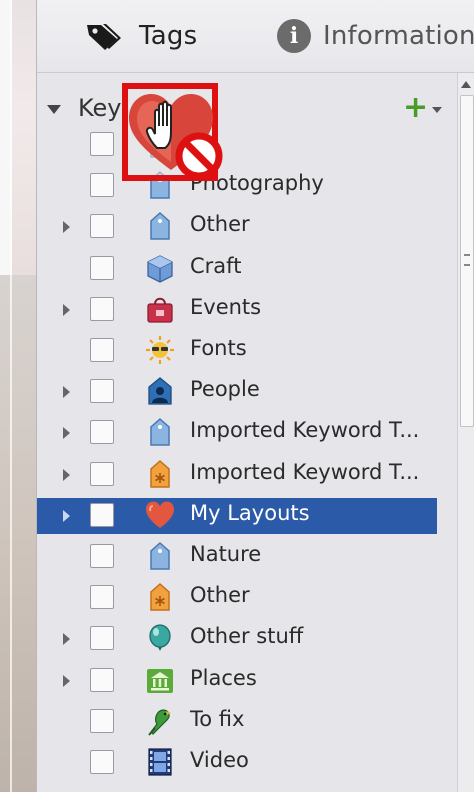  Describe the element at coordinates (219, 760) in the screenshot. I see `keyword-label: Video` at that location.